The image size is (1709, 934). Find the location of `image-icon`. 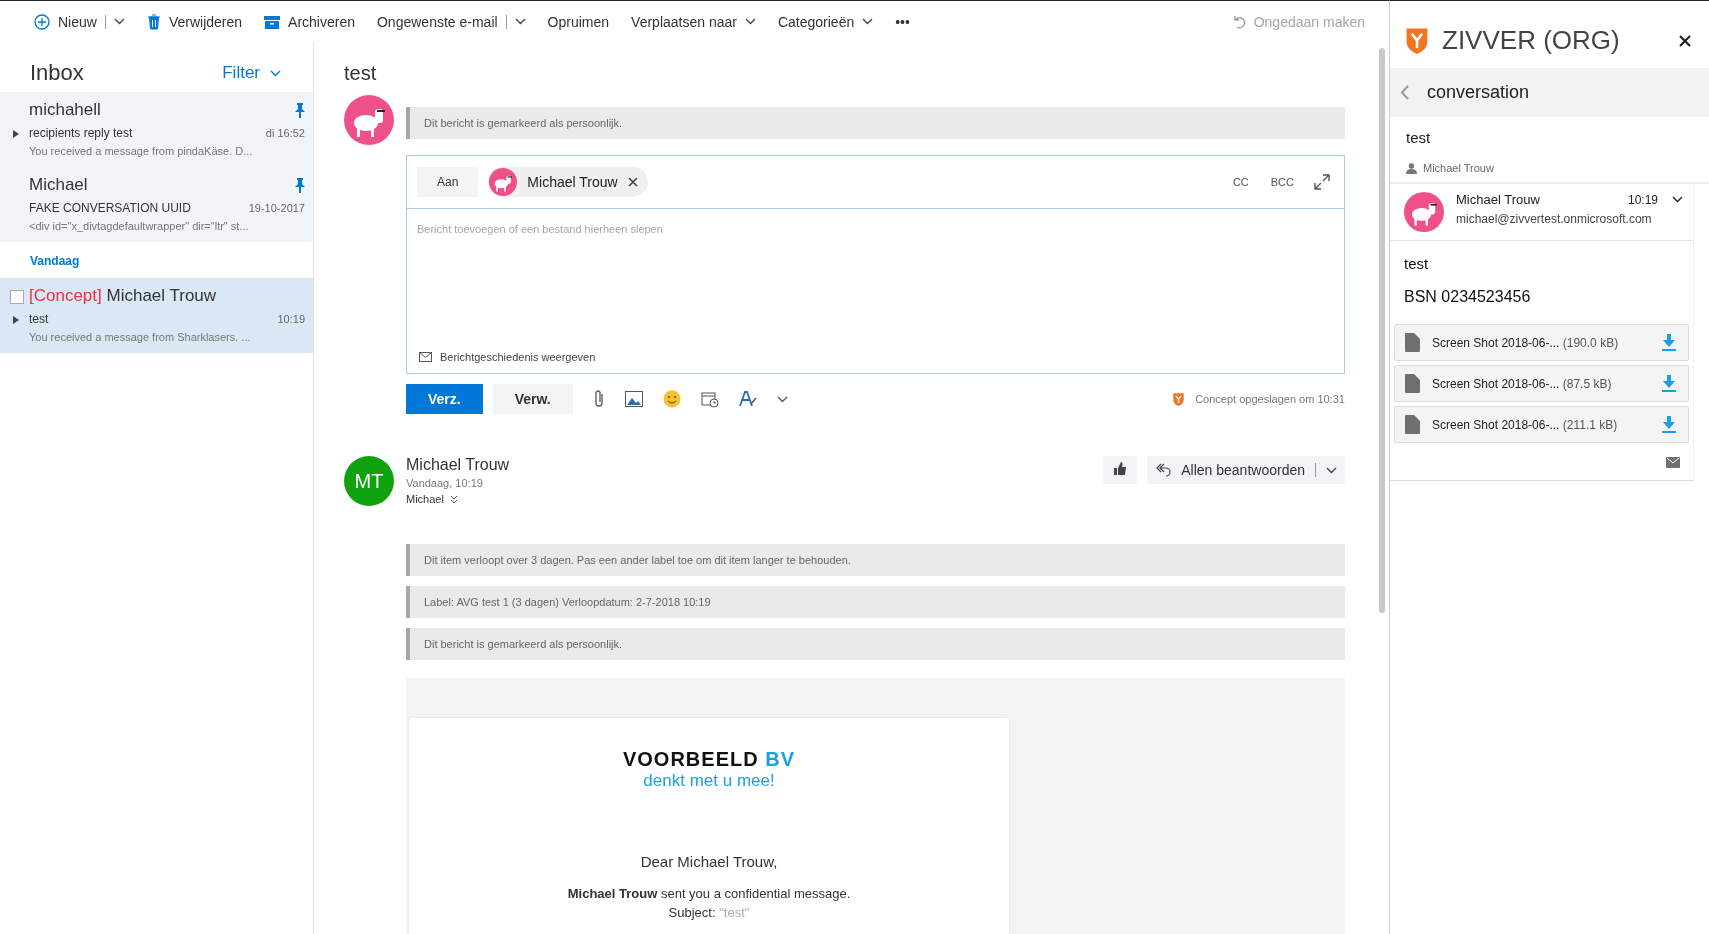

image-icon is located at coordinates (633, 399).